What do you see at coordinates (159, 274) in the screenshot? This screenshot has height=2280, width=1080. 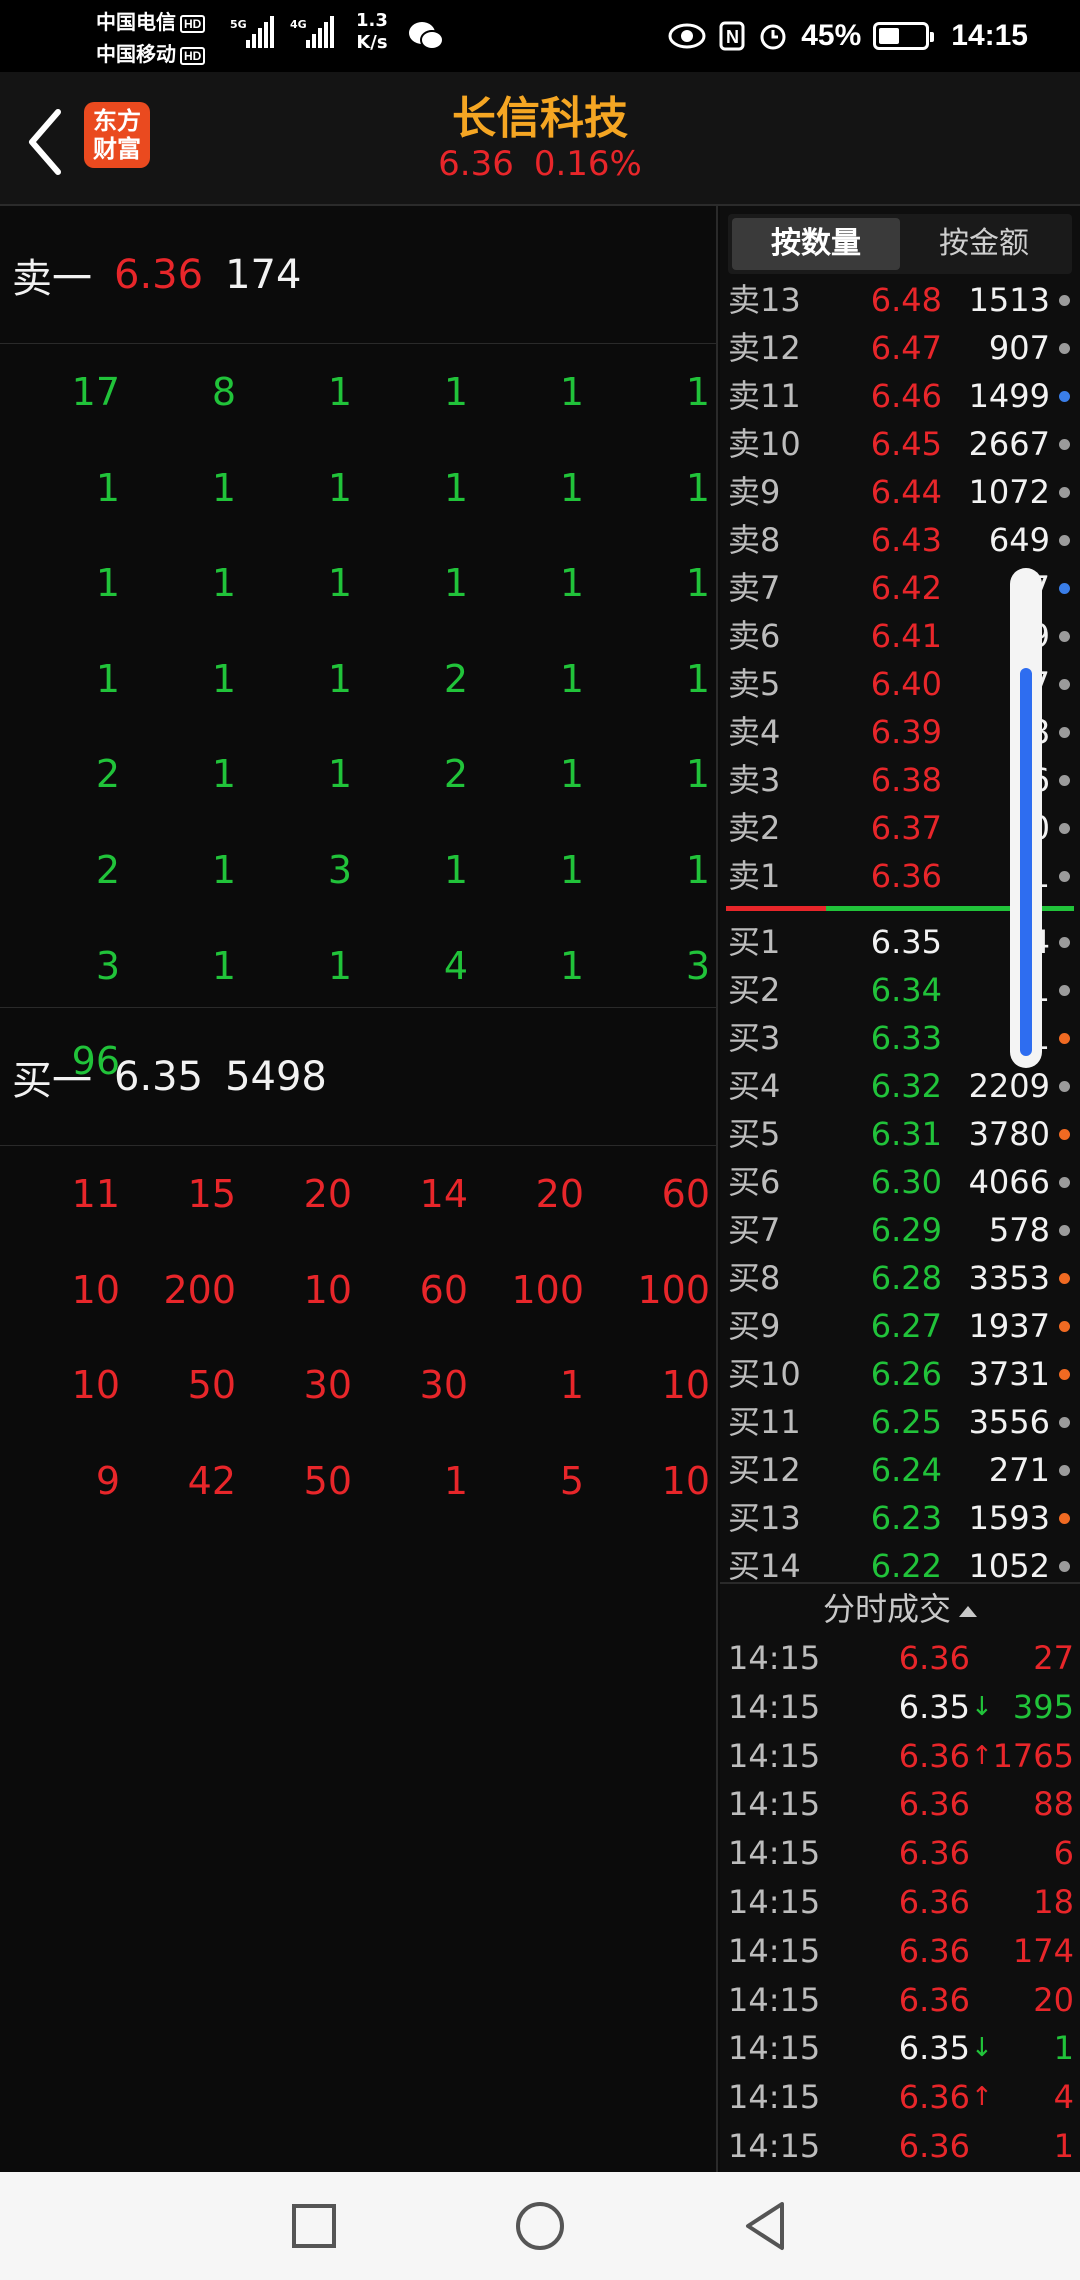 I see `ask1-price: 6.36` at bounding box center [159, 274].